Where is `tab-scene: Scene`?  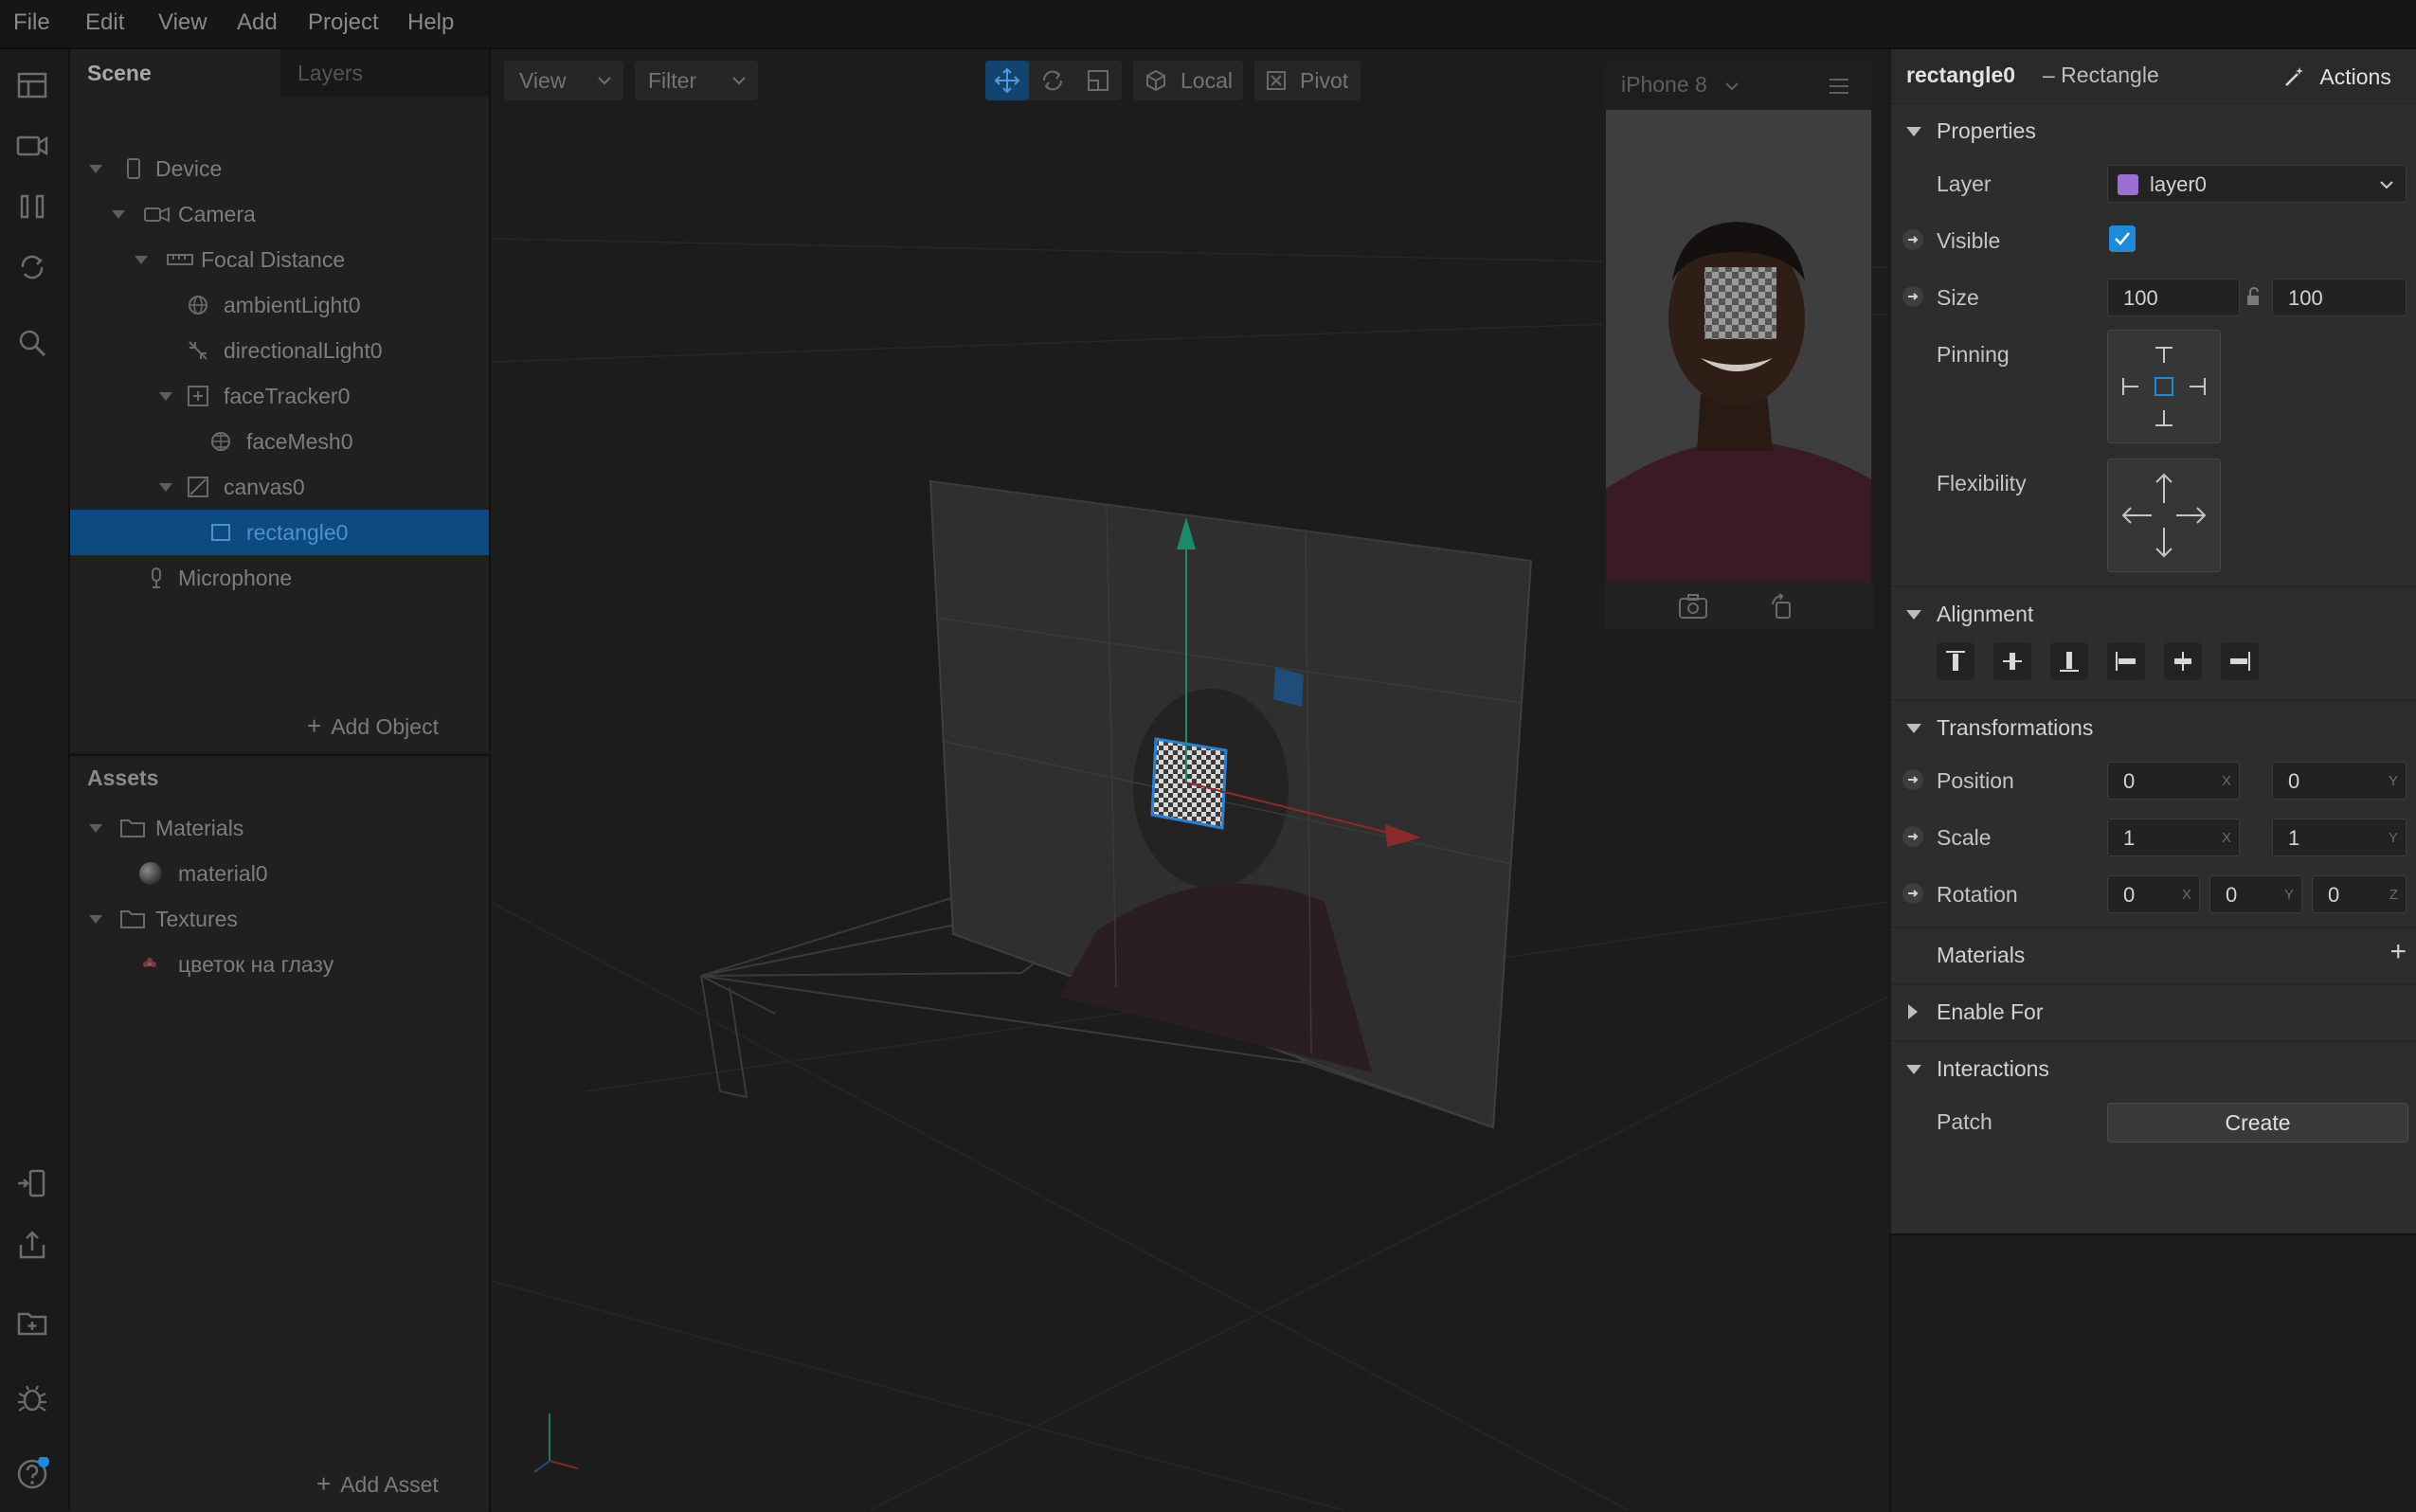 tab-scene: Scene is located at coordinates (183, 73).